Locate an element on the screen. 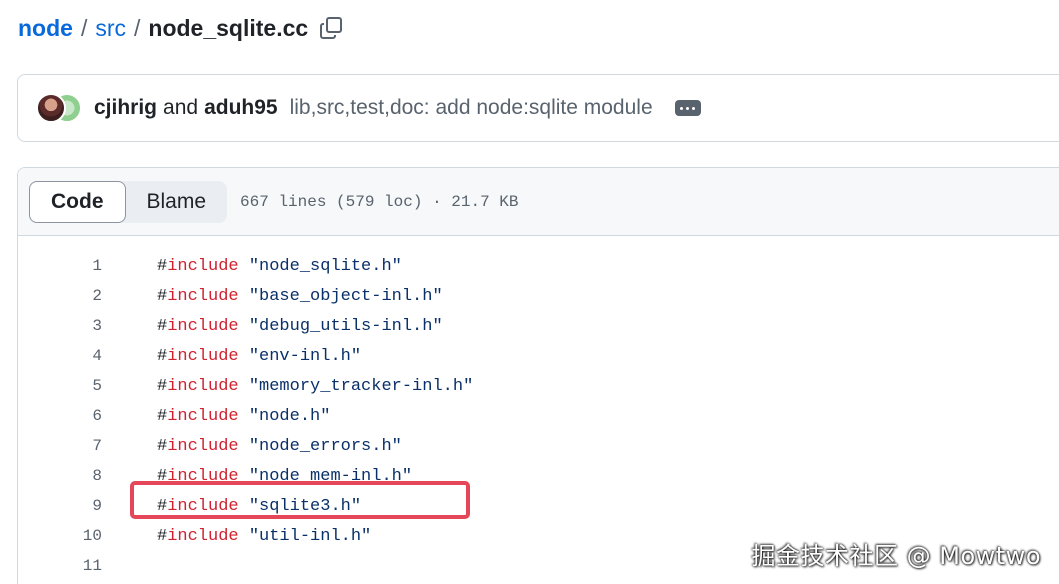 The width and height of the screenshot is (1059, 584). code-tab: Code is located at coordinates (77, 201).